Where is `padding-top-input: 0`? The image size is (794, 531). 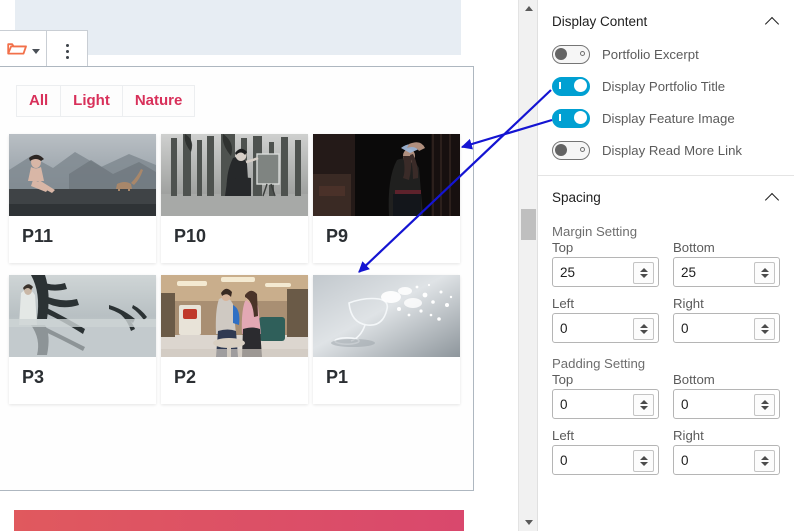 padding-top-input: 0 is located at coordinates (605, 404).